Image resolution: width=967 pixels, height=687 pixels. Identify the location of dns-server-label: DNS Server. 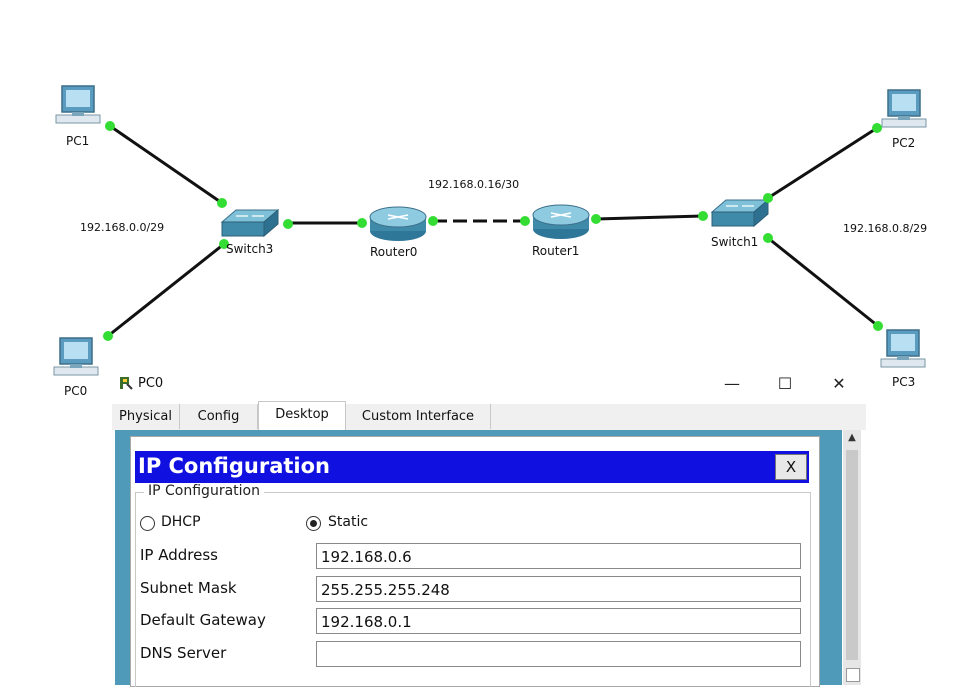
(183, 653).